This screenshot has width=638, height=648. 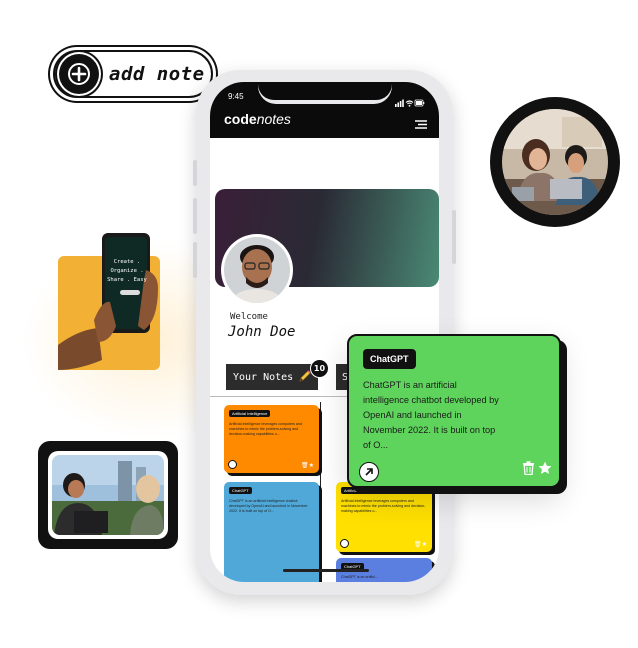 I want to click on wifi-icon, so click(x=409, y=103).